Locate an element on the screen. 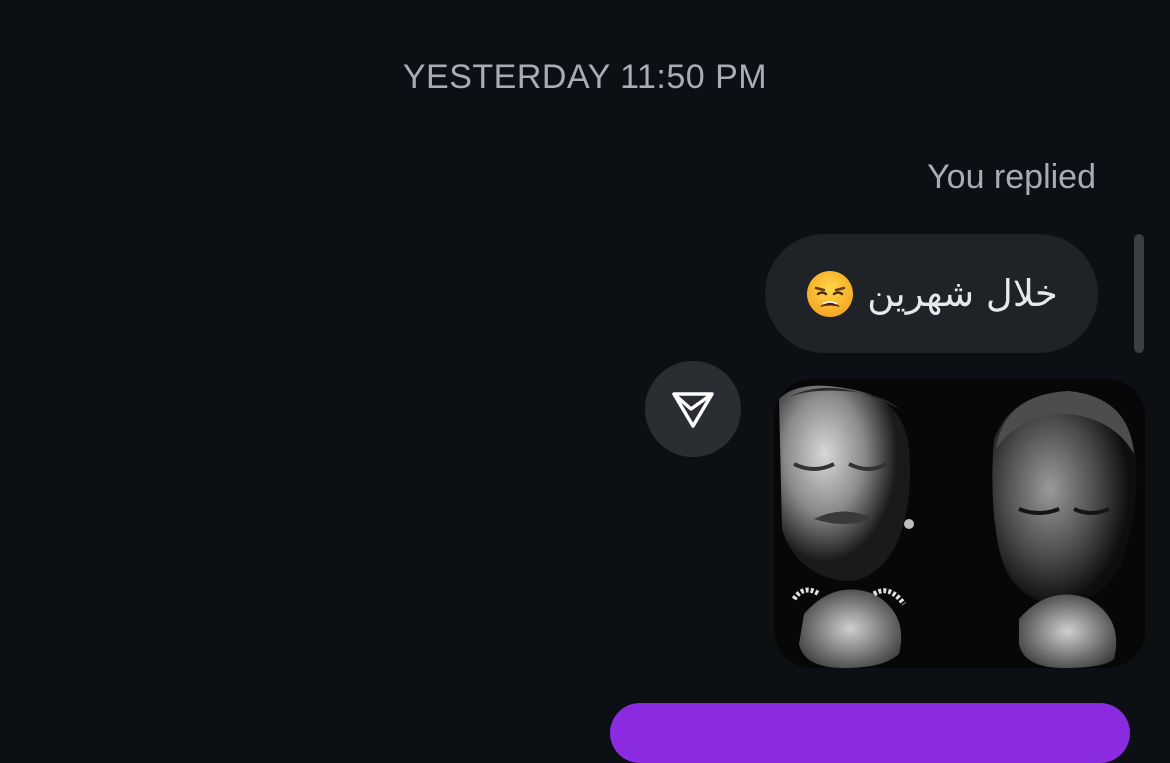 This screenshot has height=763, width=1170. message-timestamp: YESTERDAY 11:50 PM is located at coordinates (585, 77).